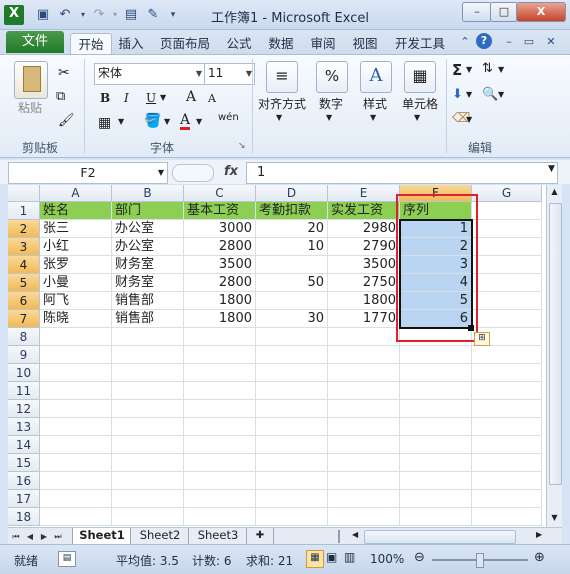 This screenshot has width=570, height=574. What do you see at coordinates (507, 247) in the screenshot?
I see `cell-g3` at bounding box center [507, 247].